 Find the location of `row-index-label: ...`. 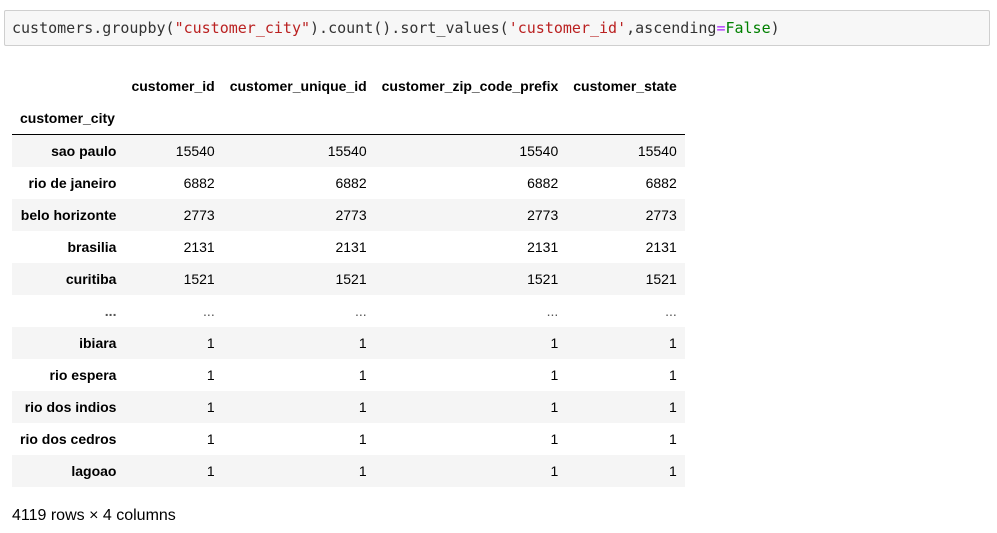

row-index-label: ... is located at coordinates (110, 311).